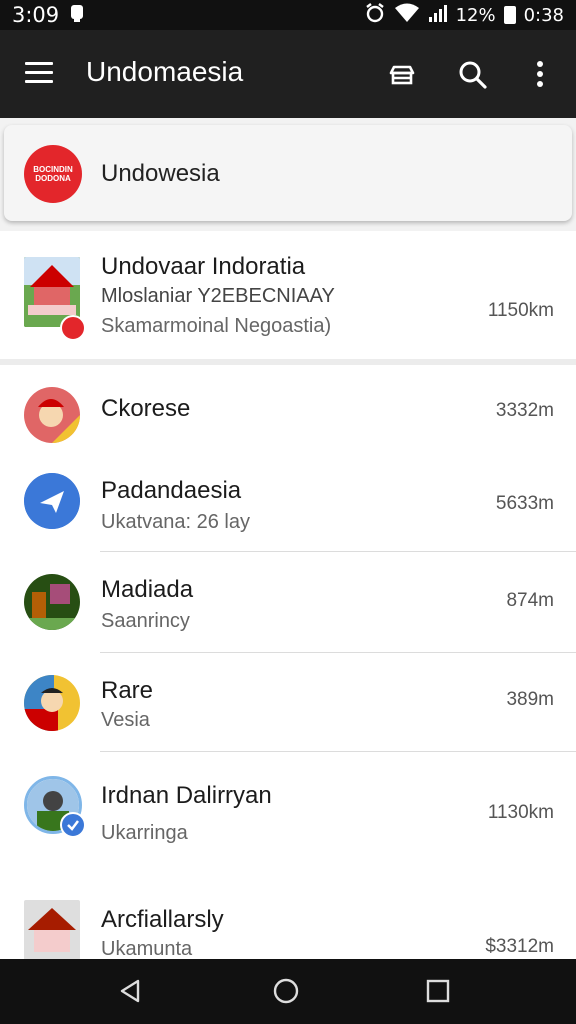 This screenshot has width=576, height=1024. I want to click on item-subtitle: Ukarringa, so click(144, 833).